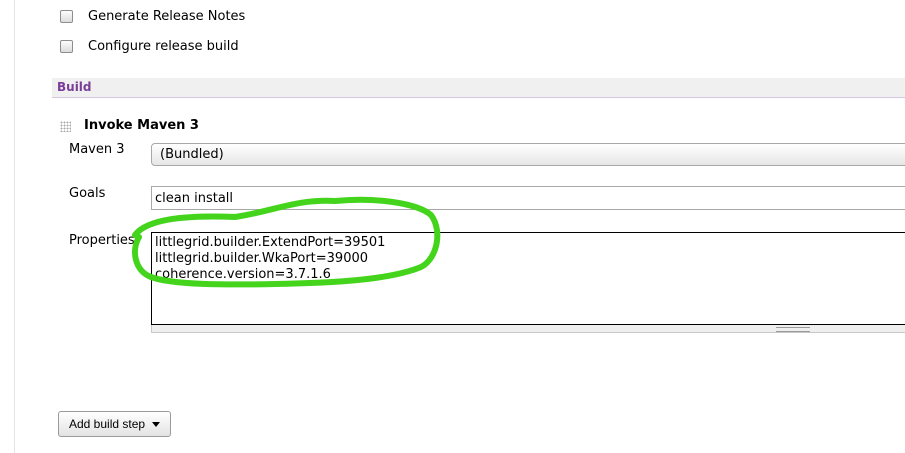 This screenshot has height=453, width=905. I want to click on drag-handle-icon, so click(65, 126).